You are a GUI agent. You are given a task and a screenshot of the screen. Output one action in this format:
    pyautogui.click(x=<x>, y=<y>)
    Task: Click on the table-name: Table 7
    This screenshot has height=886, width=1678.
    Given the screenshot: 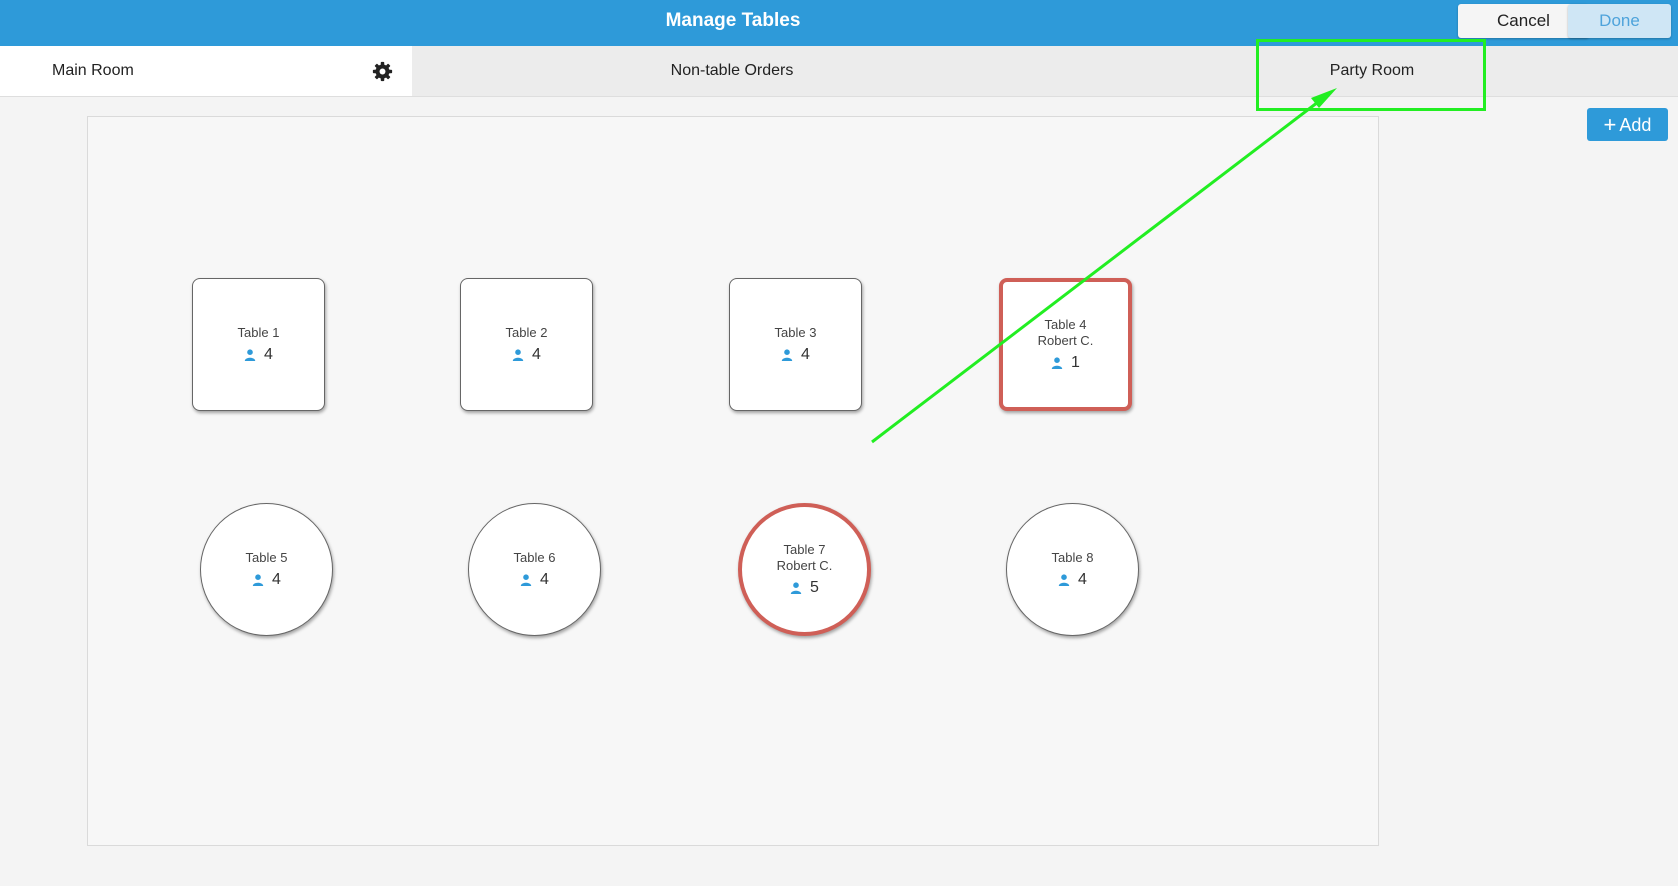 What is the action you would take?
    pyautogui.click(x=804, y=549)
    